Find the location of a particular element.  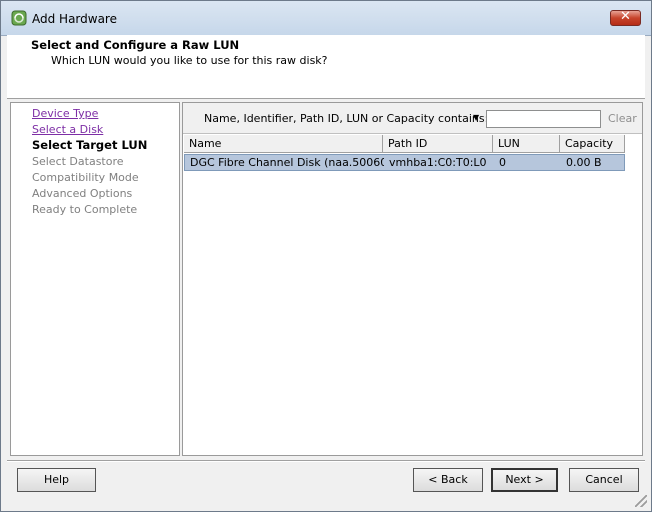

cell-lun: 0 is located at coordinates (502, 162).